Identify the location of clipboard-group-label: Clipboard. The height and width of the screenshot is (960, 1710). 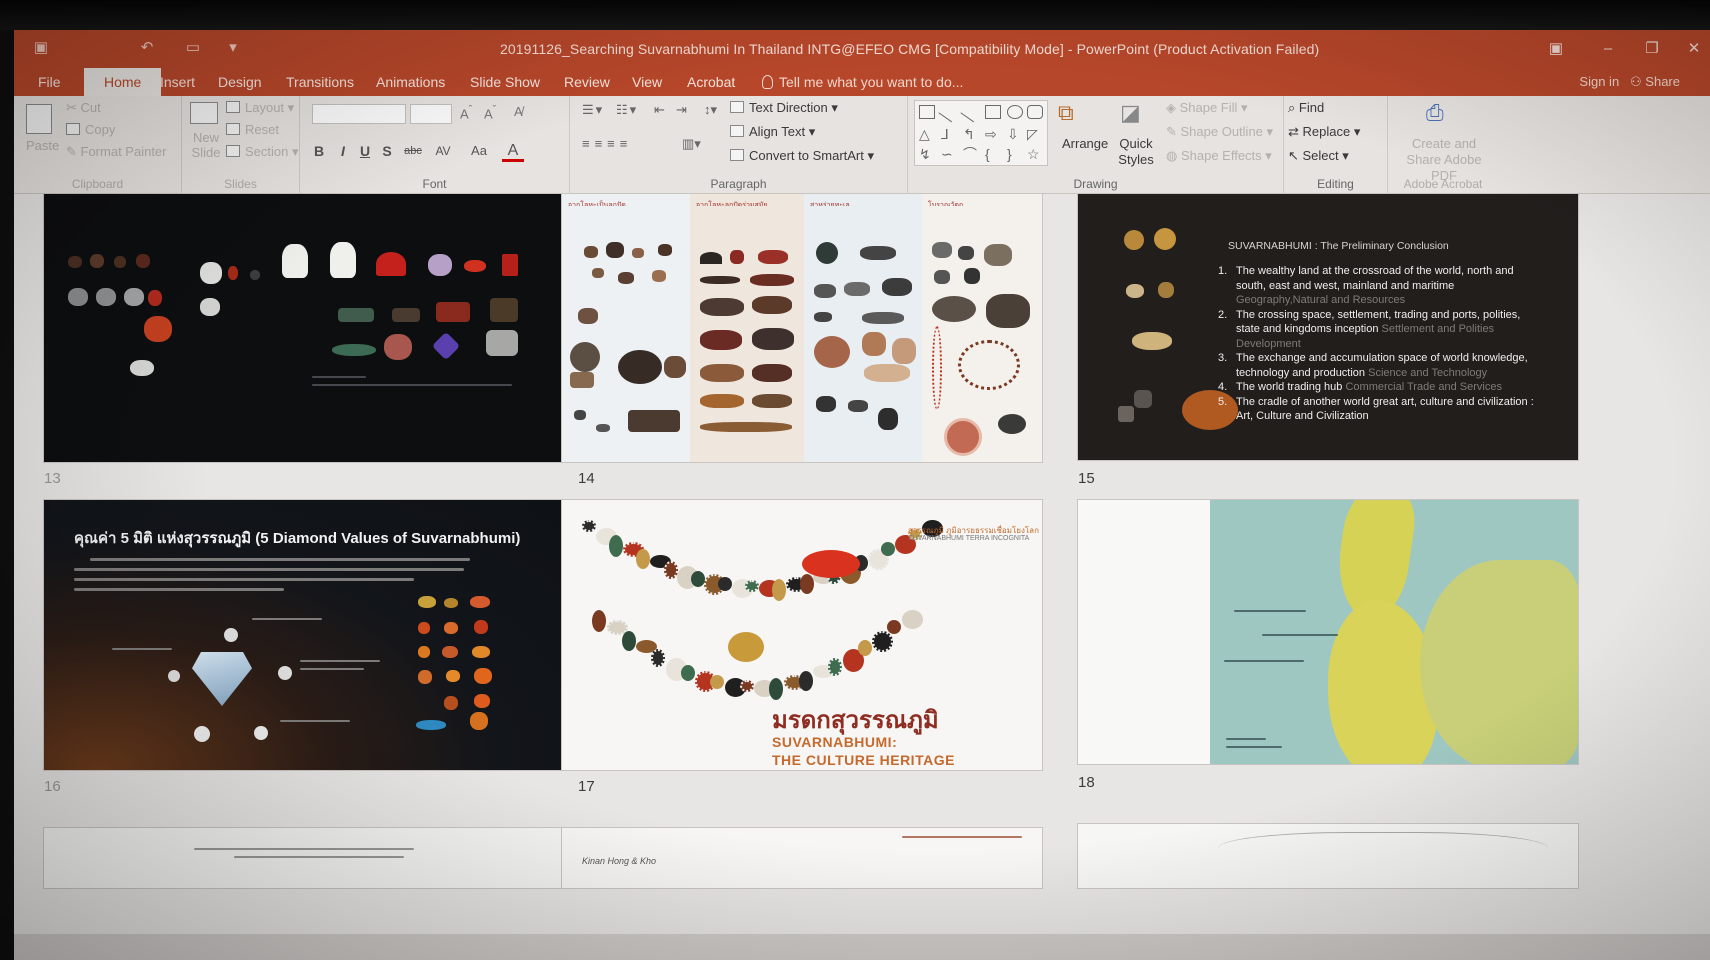
(97, 184).